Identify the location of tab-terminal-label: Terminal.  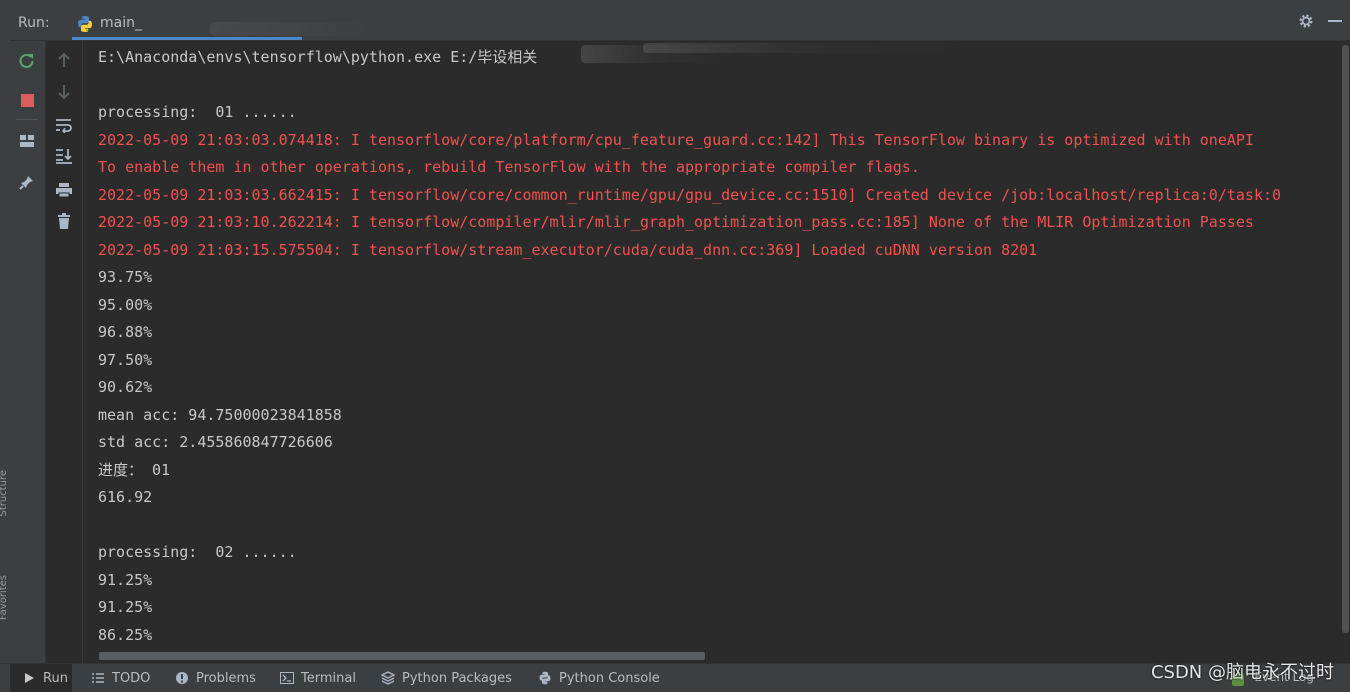
(328, 678).